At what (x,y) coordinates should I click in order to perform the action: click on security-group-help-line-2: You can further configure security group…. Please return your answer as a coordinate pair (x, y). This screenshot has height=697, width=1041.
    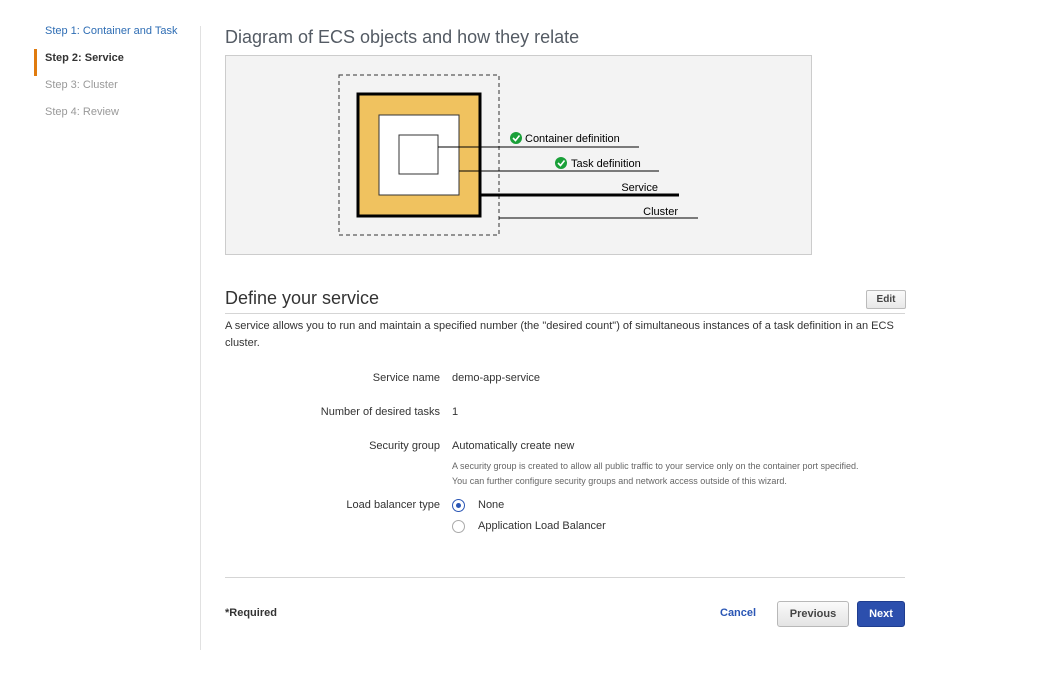
    Looking at the image, I should click on (619, 481).